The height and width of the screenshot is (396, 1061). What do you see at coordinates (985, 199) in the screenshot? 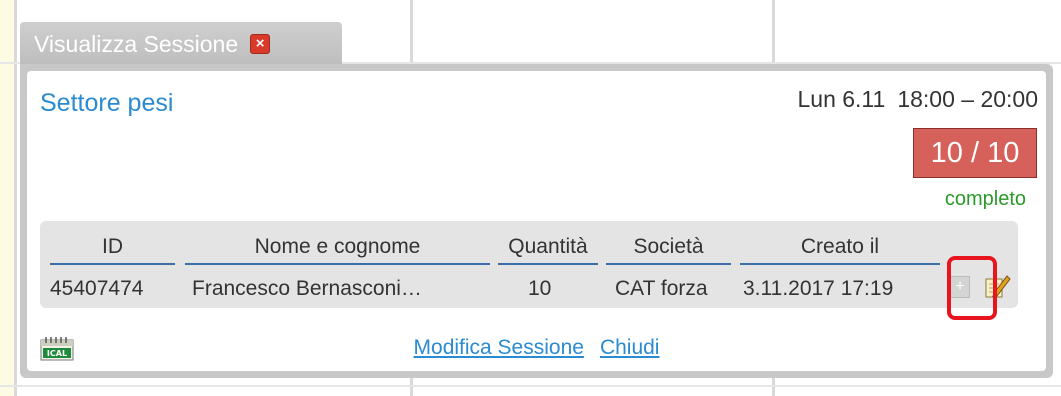
I see `status-label: completo` at bounding box center [985, 199].